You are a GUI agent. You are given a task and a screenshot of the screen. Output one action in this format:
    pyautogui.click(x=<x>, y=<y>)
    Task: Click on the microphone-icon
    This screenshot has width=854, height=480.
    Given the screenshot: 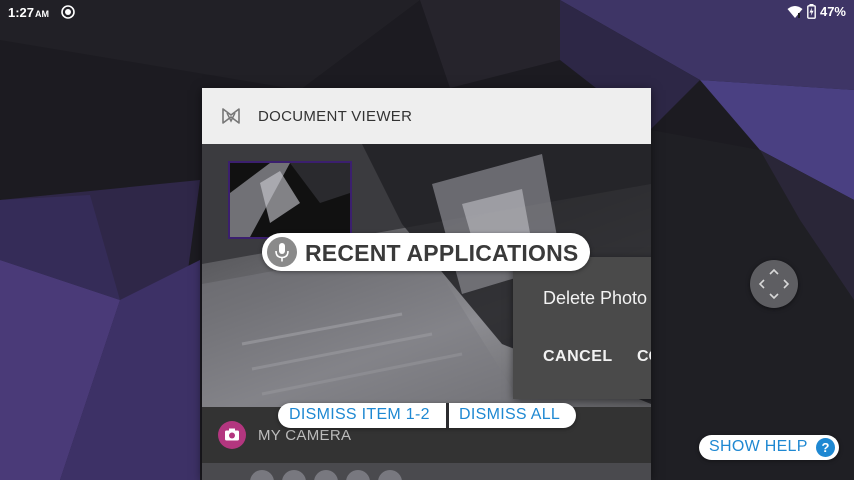 What is the action you would take?
    pyautogui.click(x=282, y=252)
    